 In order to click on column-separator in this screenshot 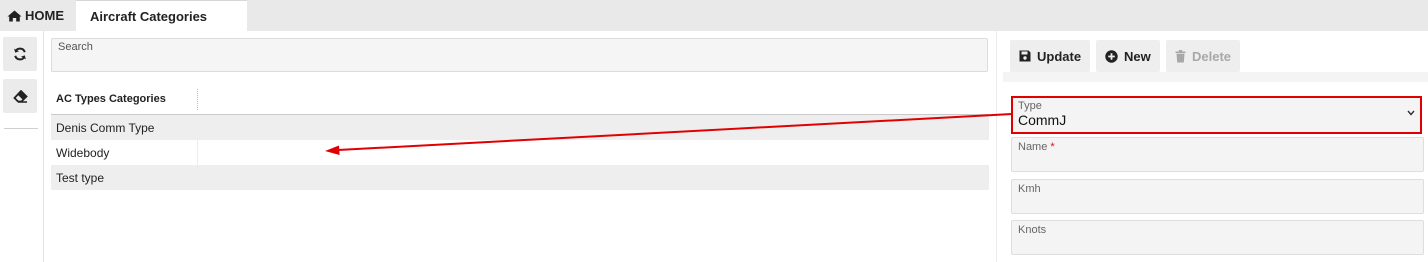, I will do `click(197, 99)`.